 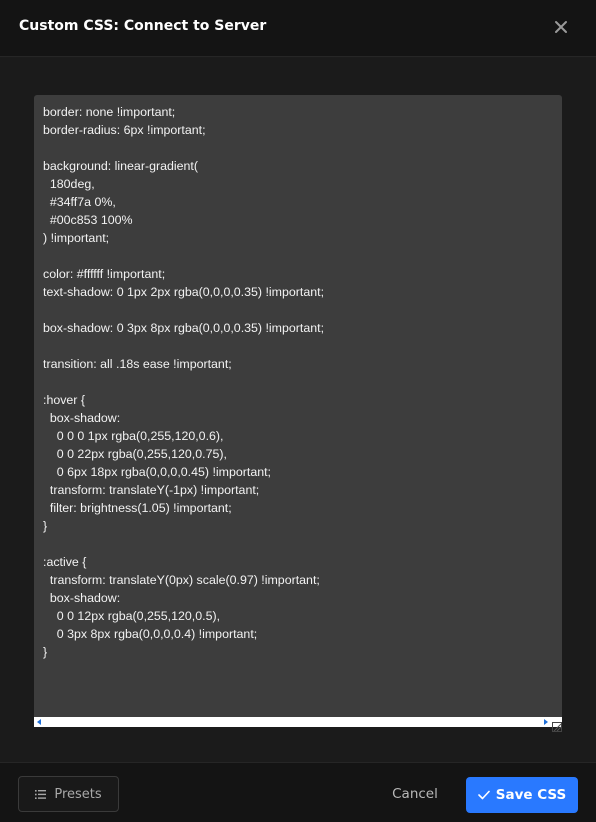 I want to click on presets-button: Presets, so click(x=68, y=794).